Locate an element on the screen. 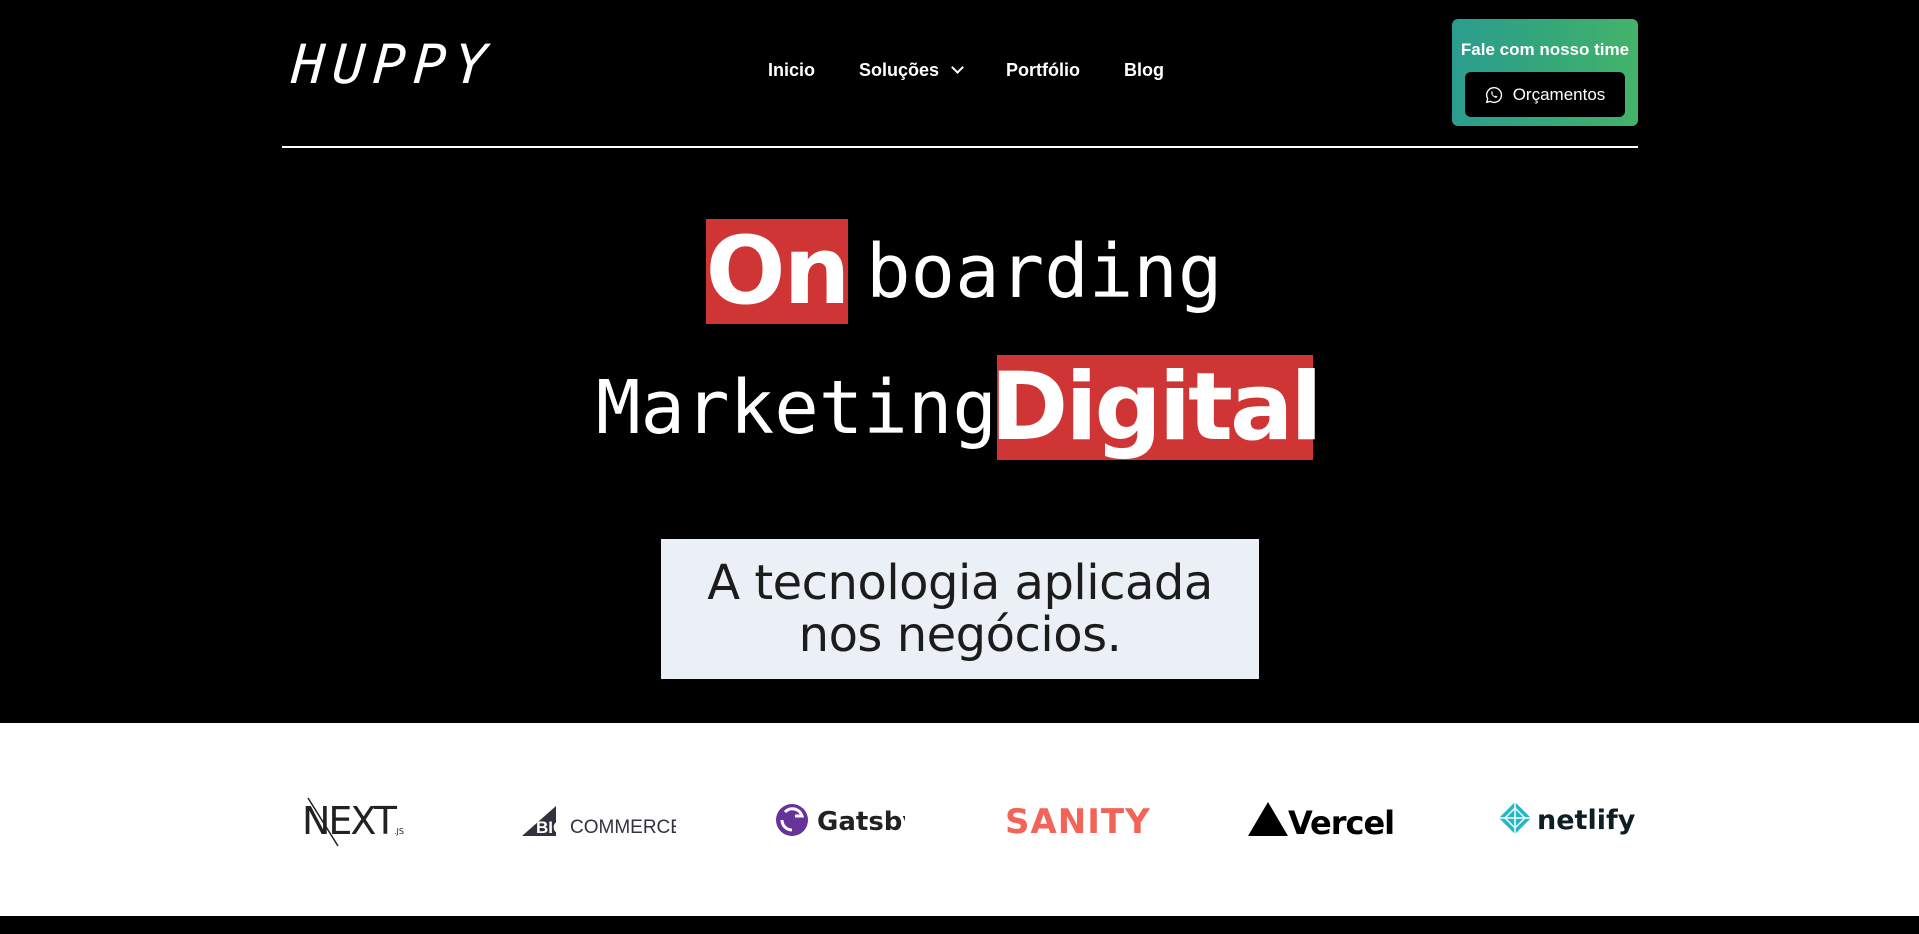 This screenshot has height=934, width=1919. next-section-edge is located at coordinates (959, 925).